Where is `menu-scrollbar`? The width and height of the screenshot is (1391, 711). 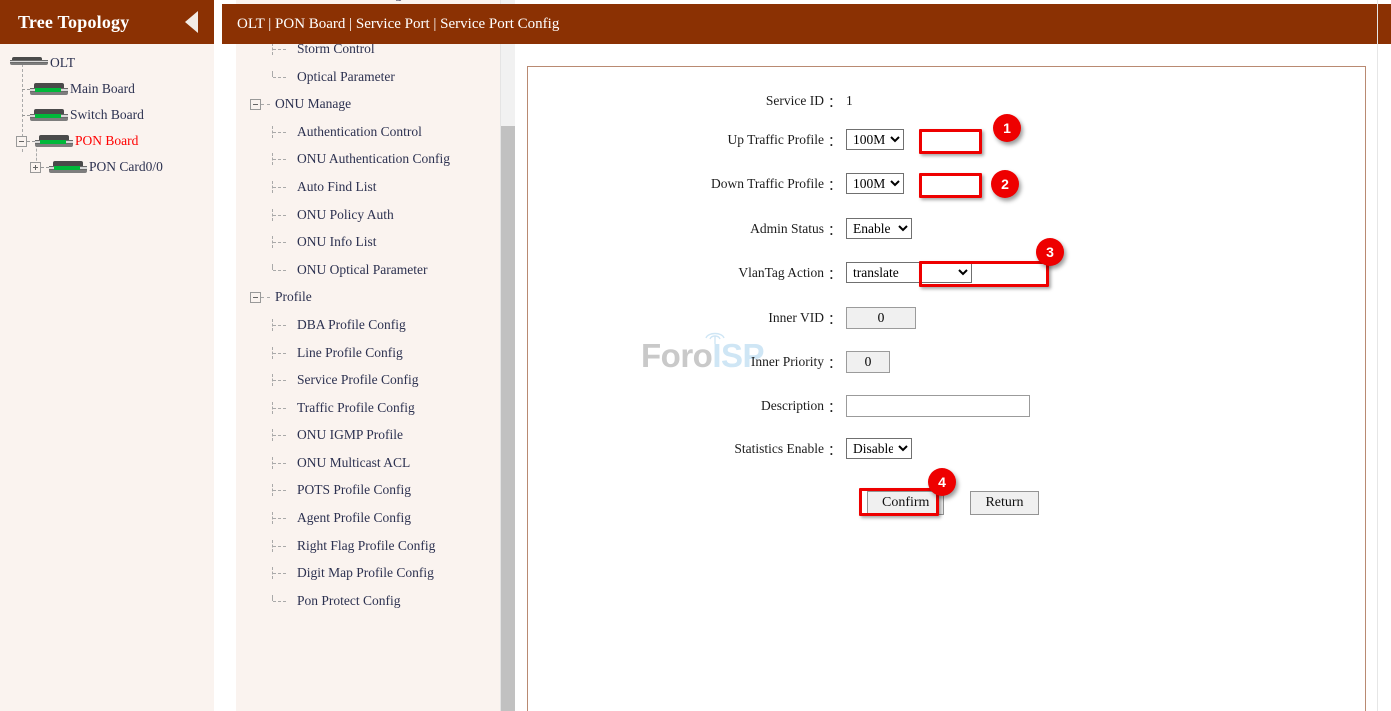 menu-scrollbar is located at coordinates (507, 355).